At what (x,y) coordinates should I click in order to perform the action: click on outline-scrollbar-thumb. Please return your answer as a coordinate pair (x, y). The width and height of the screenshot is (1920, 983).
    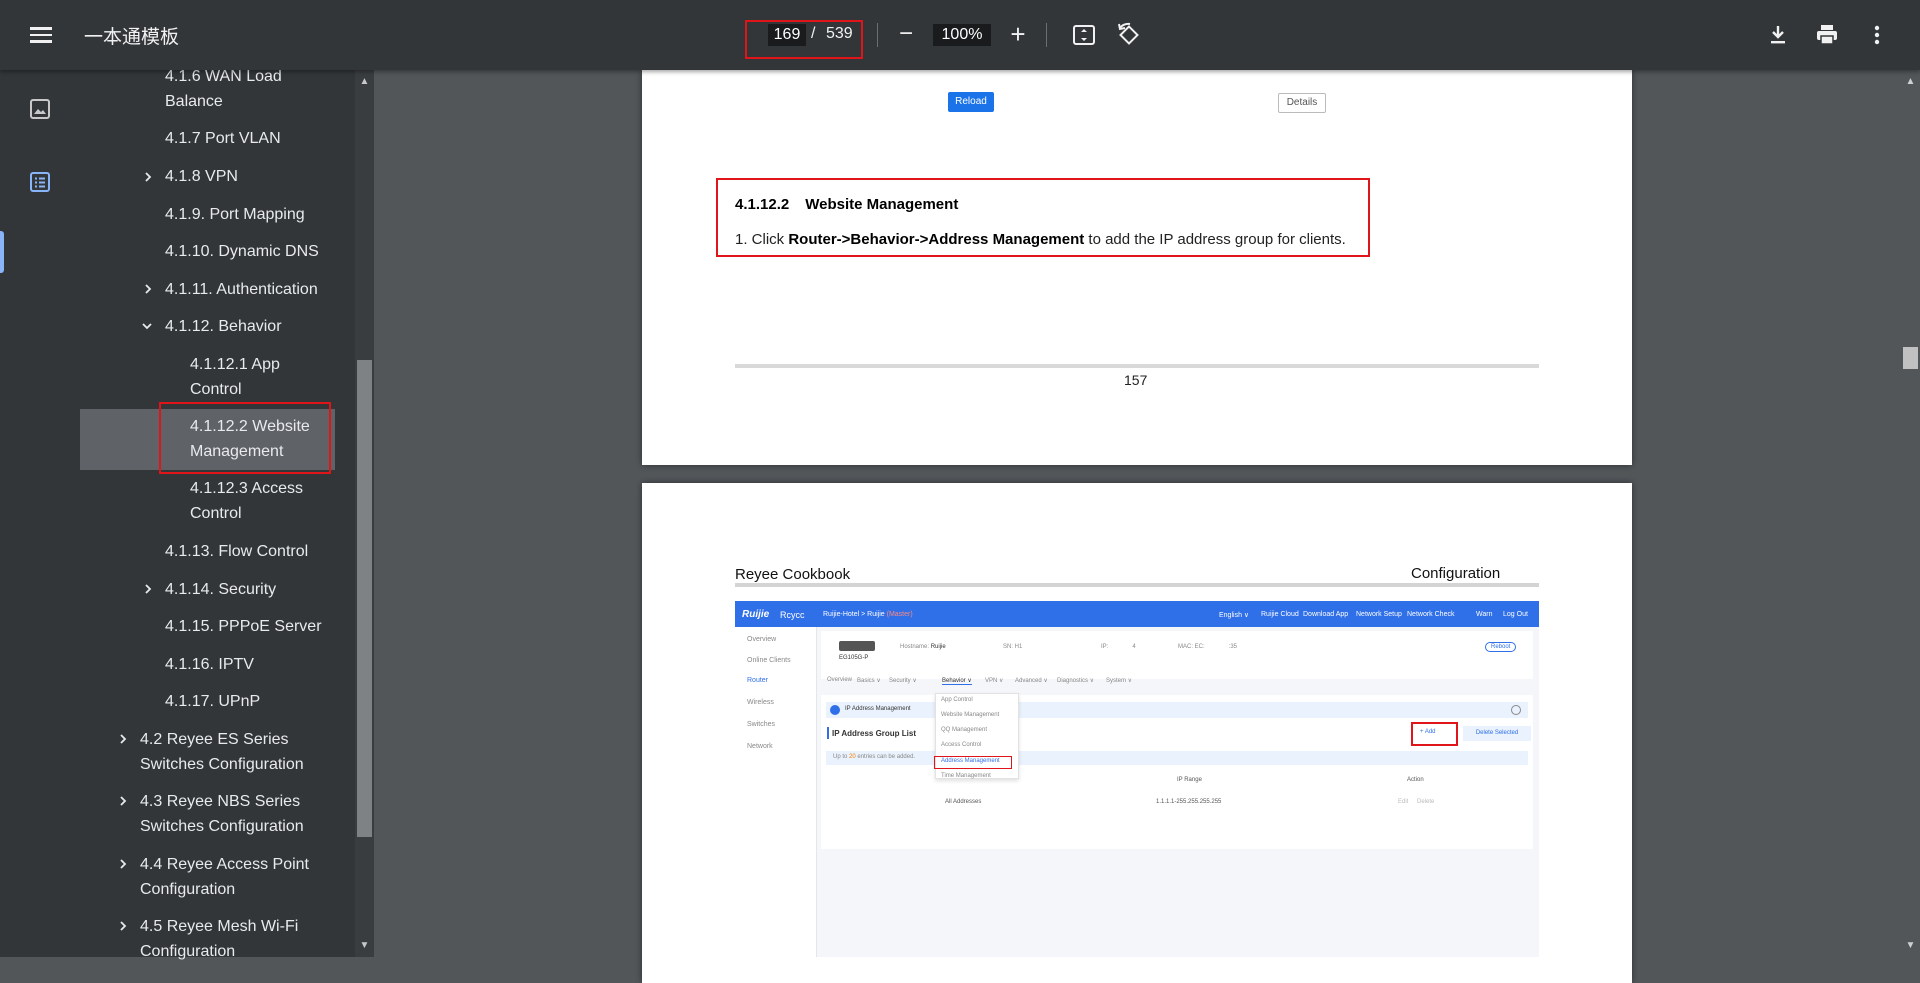
    Looking at the image, I should click on (364, 598).